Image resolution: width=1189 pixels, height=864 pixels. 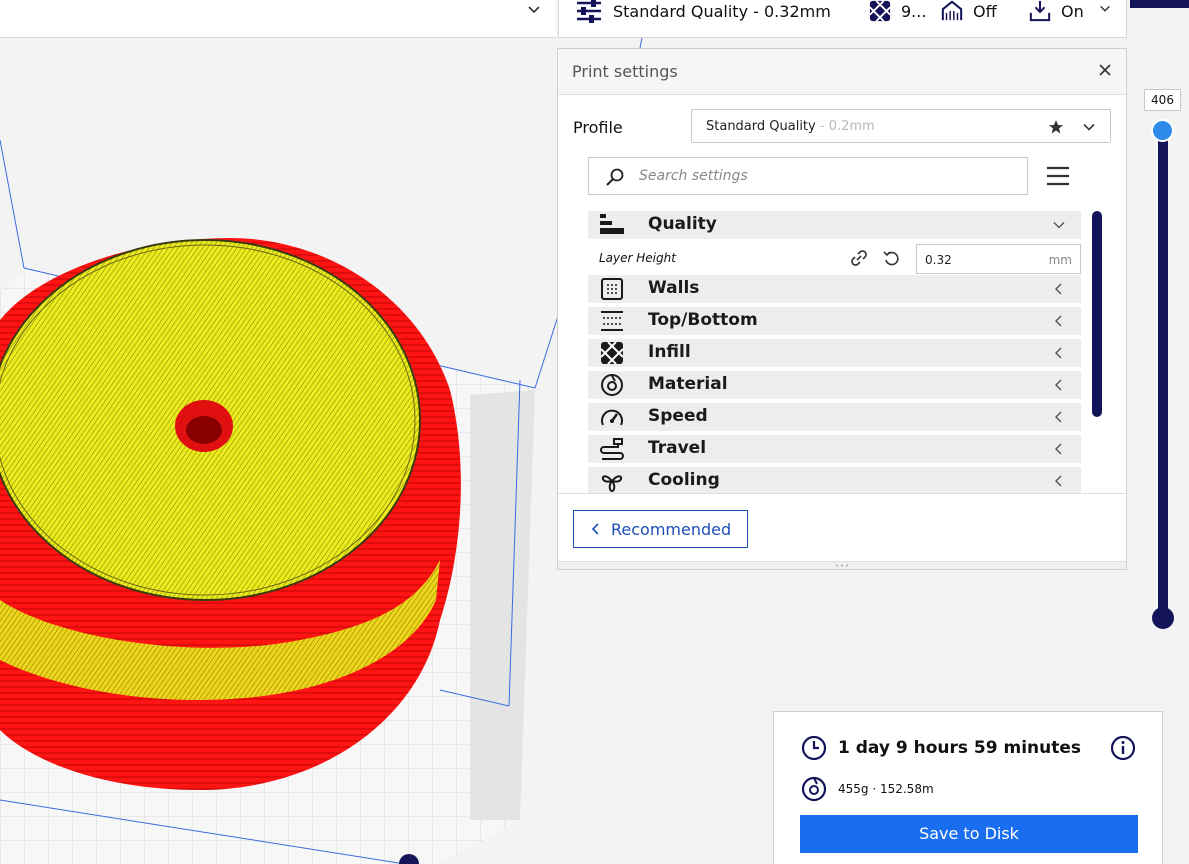 What do you see at coordinates (615, 177) in the screenshot?
I see `search-icon` at bounding box center [615, 177].